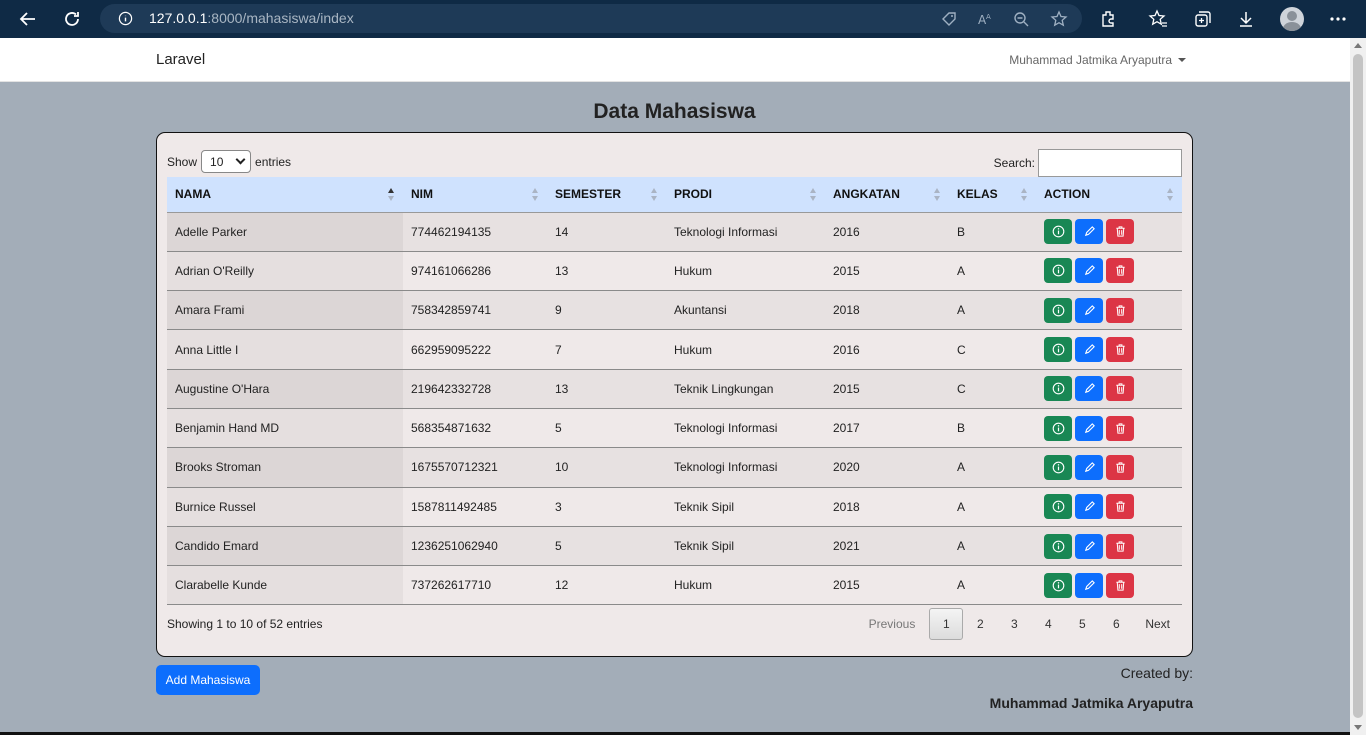  I want to click on column-header-angkatan: ANGKATAN, so click(887, 195).